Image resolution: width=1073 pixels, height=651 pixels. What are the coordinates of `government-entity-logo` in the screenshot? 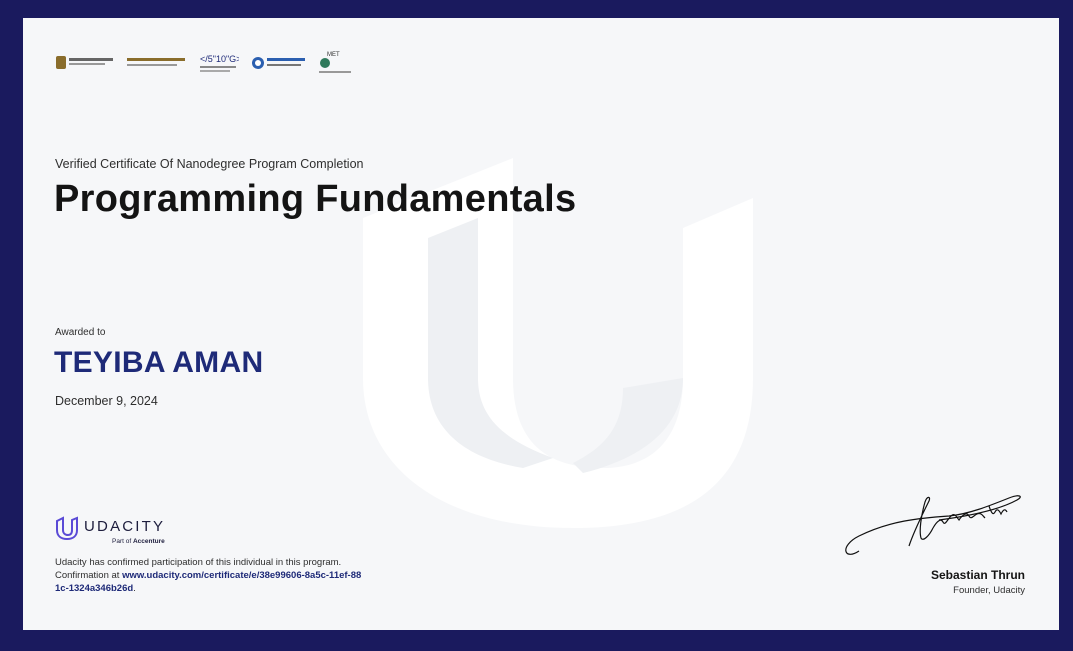 It's located at (156, 62).